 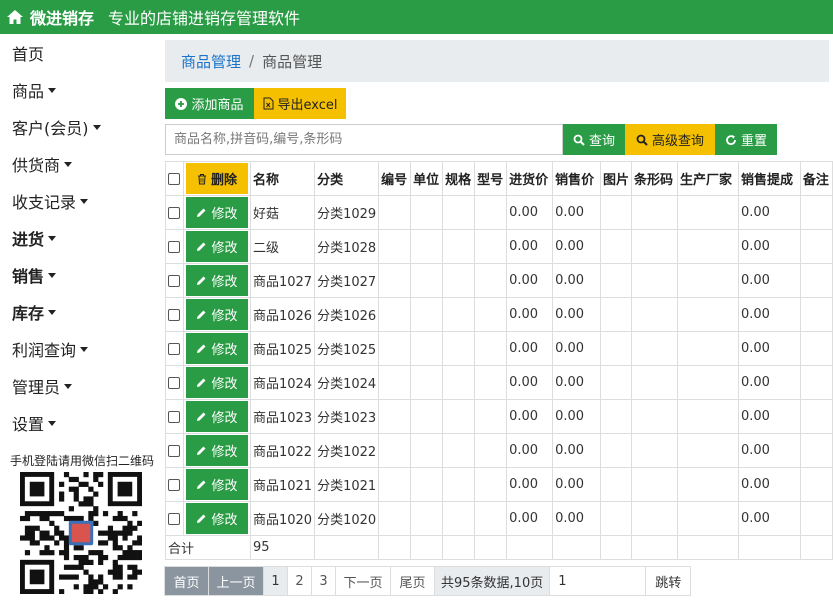 I want to click on cell-remark, so click(x=816, y=382).